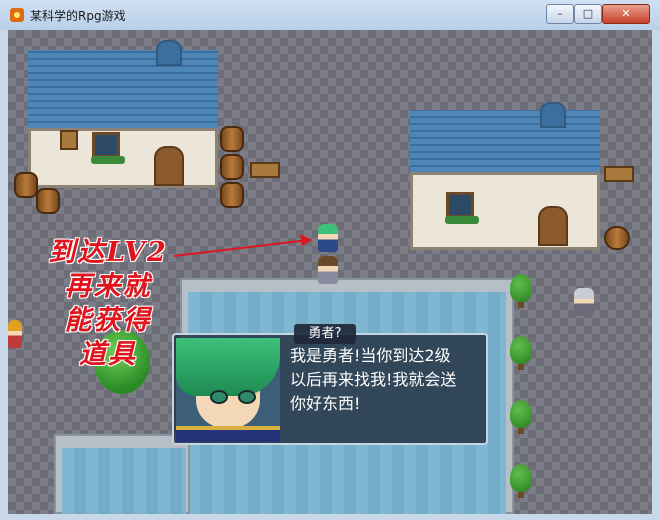 The width and height of the screenshot is (660, 520). I want to click on house-window-right, so click(462, 208).